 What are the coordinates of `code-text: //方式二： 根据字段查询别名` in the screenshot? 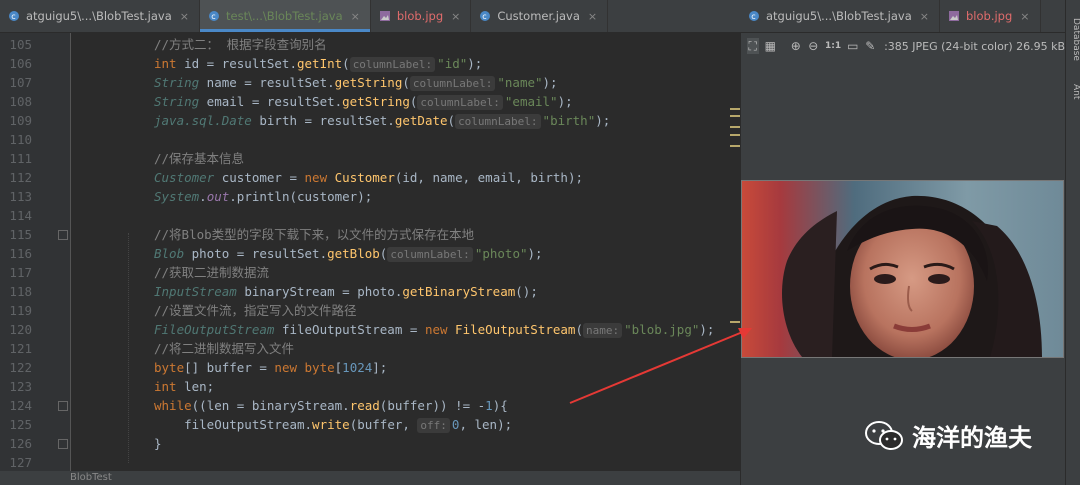 It's located at (240, 44).